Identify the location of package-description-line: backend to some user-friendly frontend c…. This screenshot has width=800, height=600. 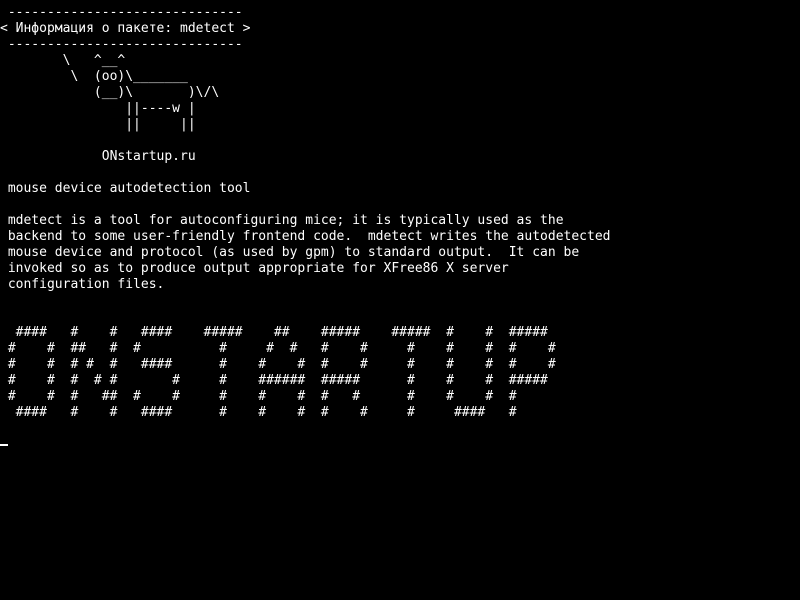
(305, 236).